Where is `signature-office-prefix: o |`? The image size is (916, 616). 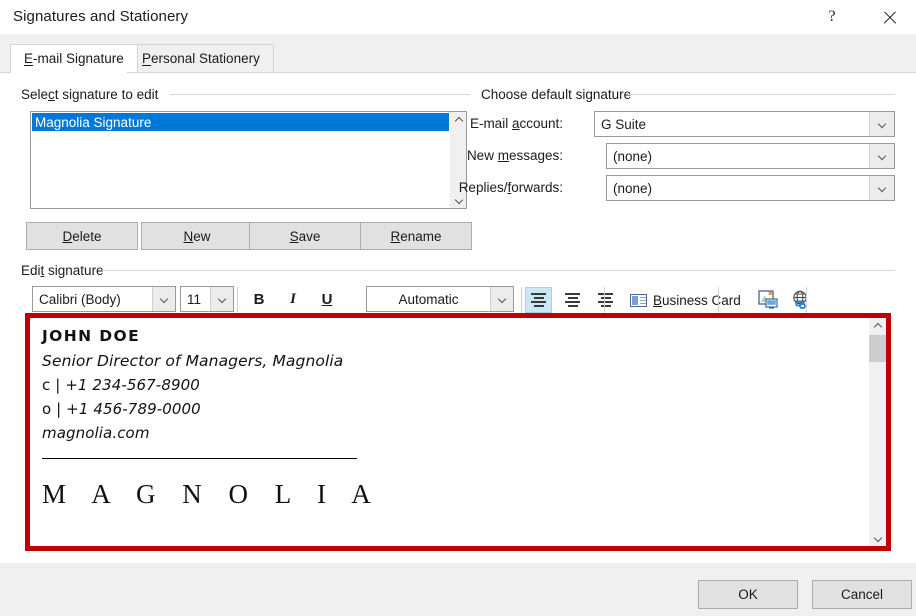 signature-office-prefix: o | is located at coordinates (54, 409).